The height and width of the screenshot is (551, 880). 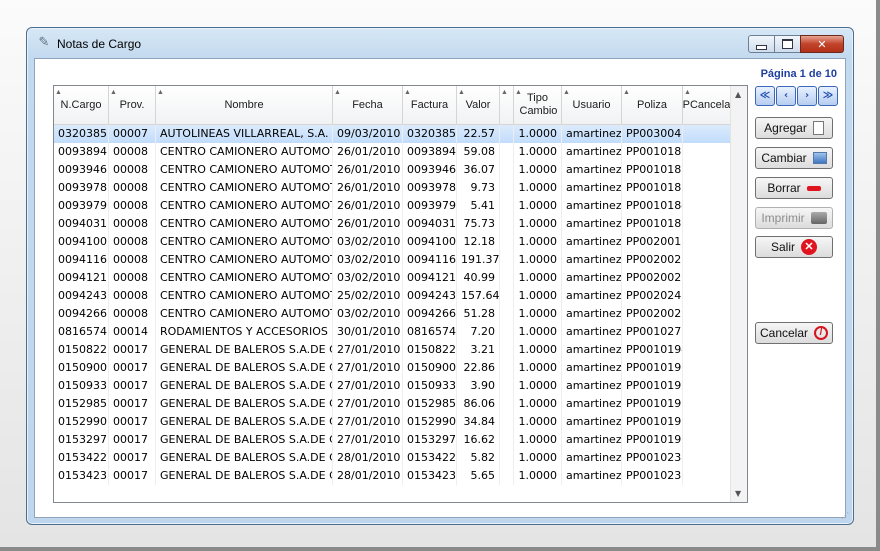 What do you see at coordinates (368, 206) in the screenshot?
I see `cell-fecha: 26/01/2010` at bounding box center [368, 206].